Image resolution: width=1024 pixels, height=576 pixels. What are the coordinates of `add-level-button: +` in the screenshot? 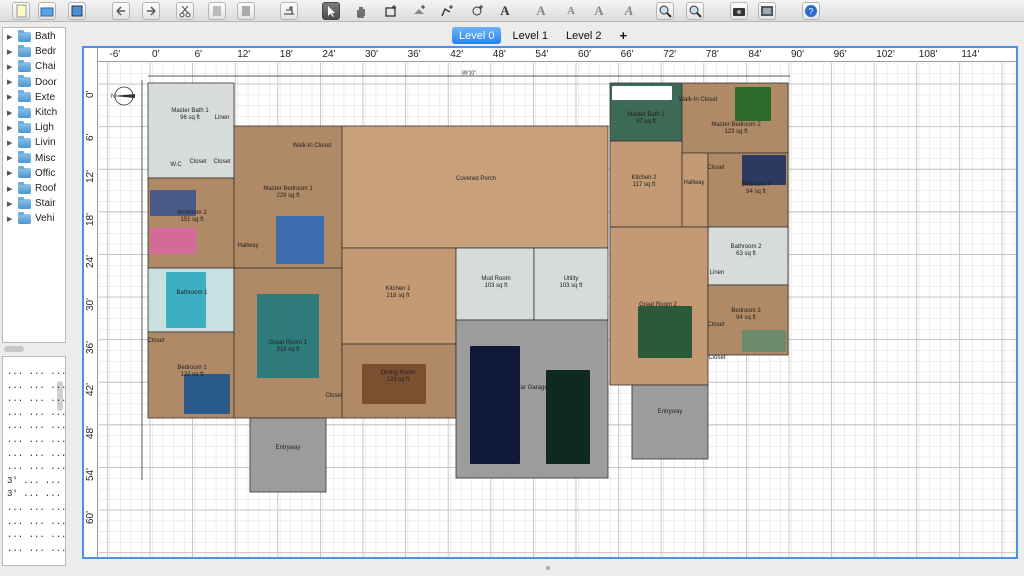 It's located at (623, 35).